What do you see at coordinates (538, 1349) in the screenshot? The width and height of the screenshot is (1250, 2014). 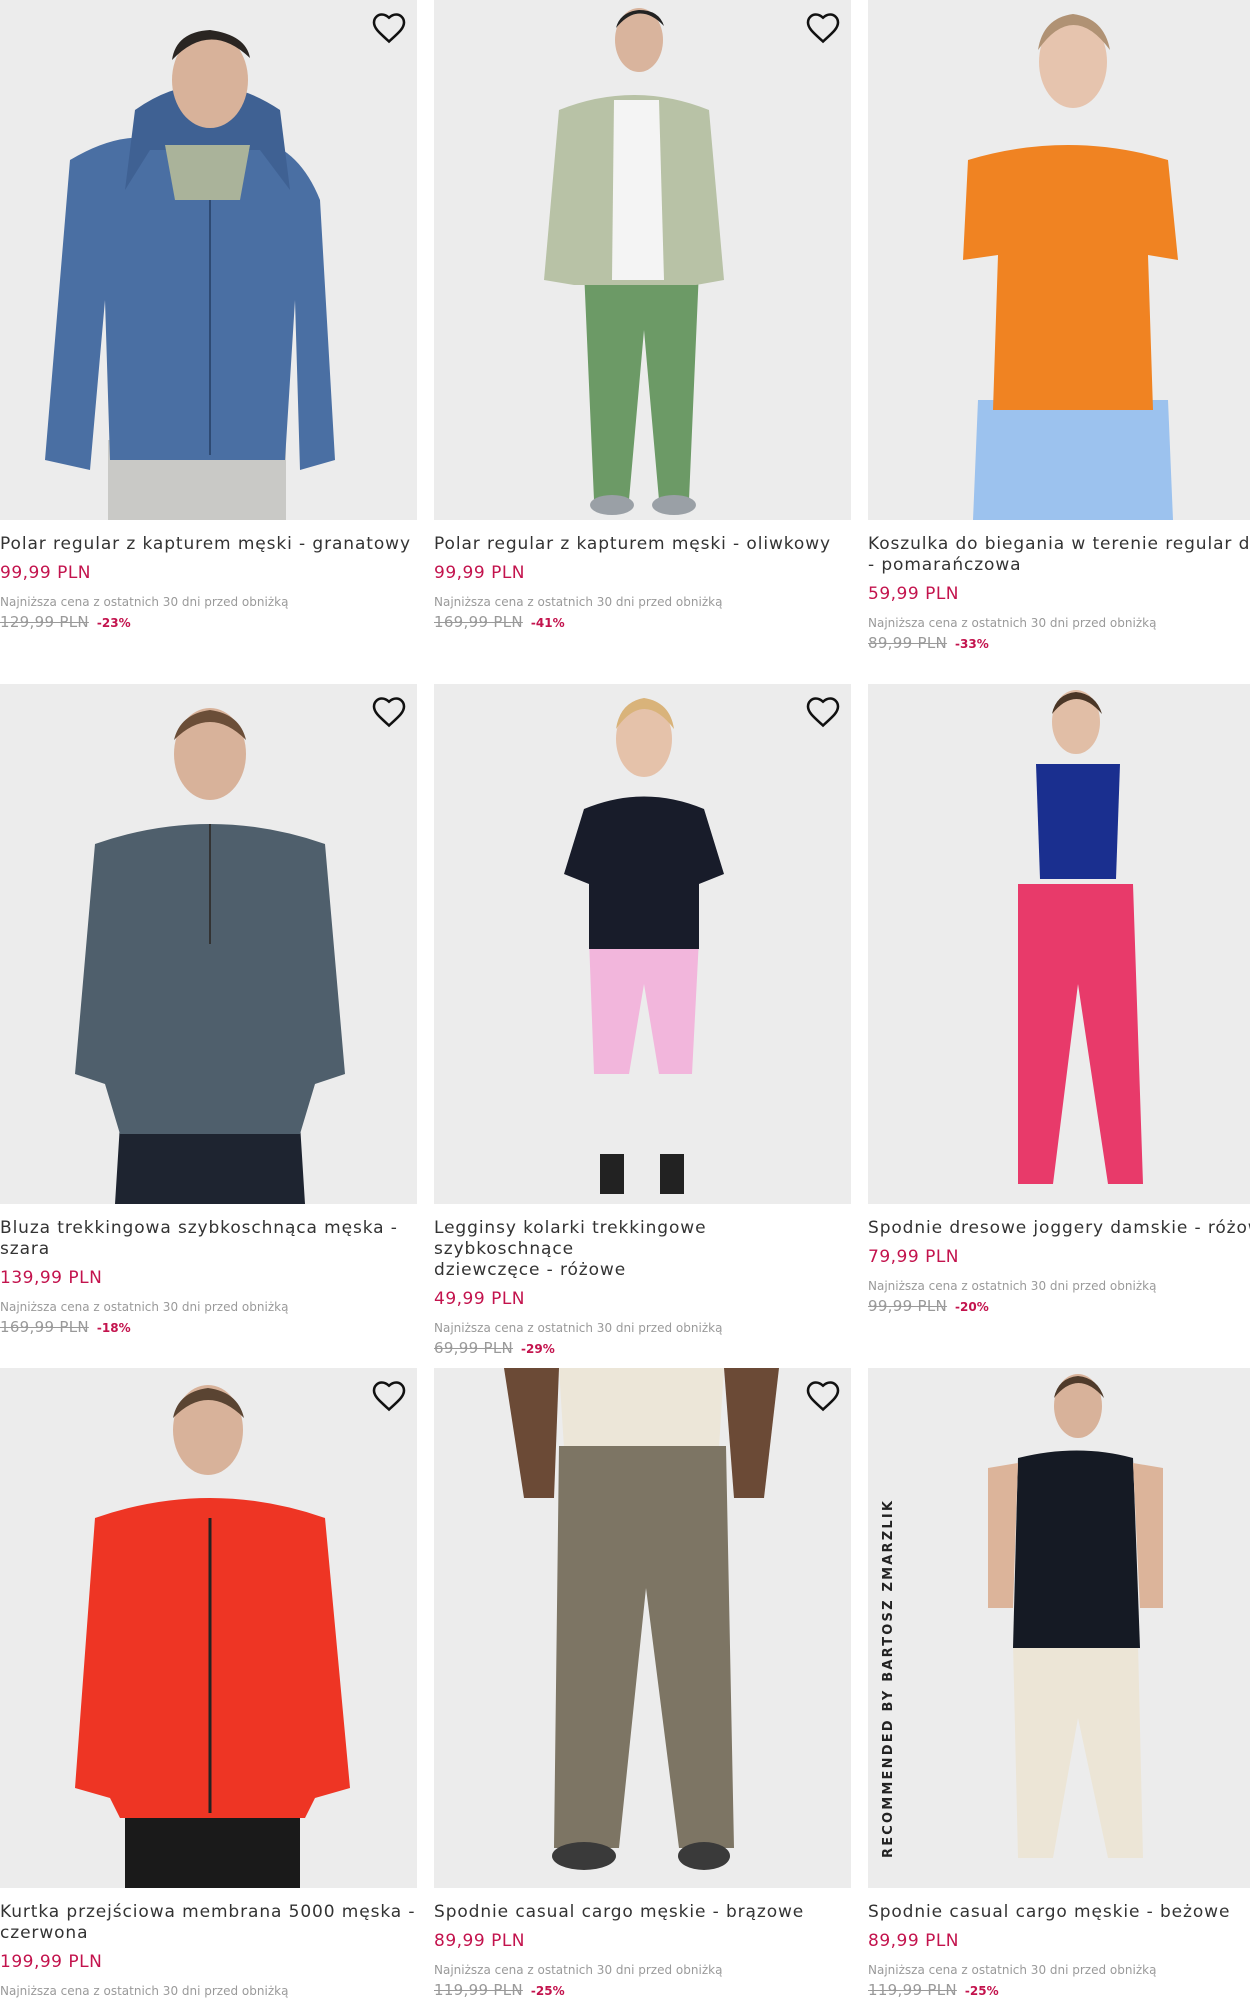 I see `discount-badge: -29%` at bounding box center [538, 1349].